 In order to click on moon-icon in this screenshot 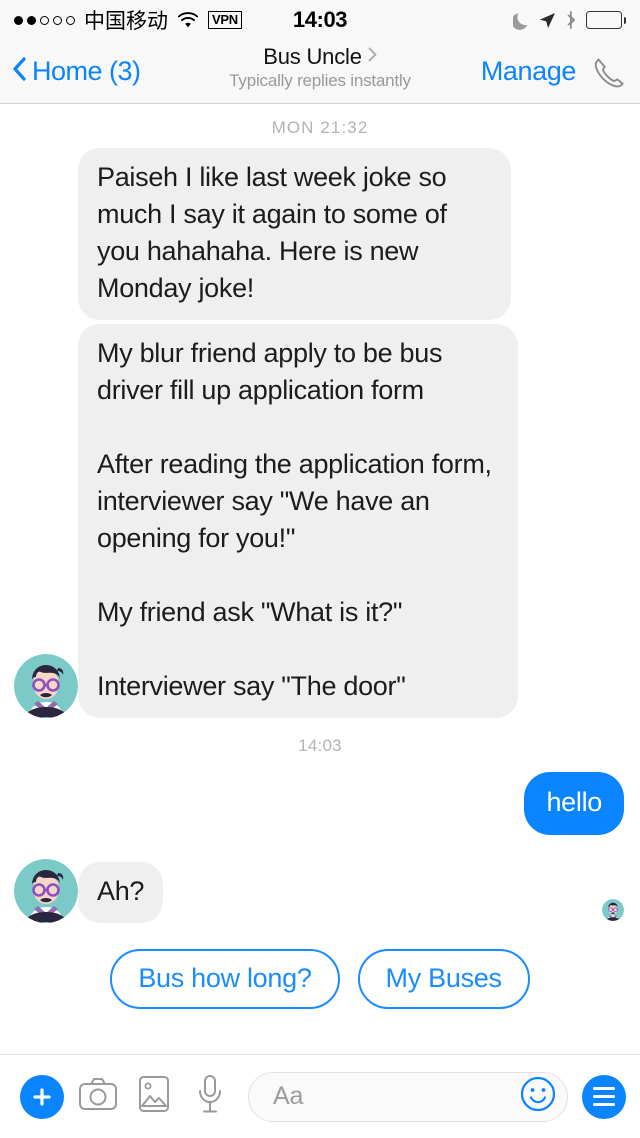, I will do `click(521, 20)`.